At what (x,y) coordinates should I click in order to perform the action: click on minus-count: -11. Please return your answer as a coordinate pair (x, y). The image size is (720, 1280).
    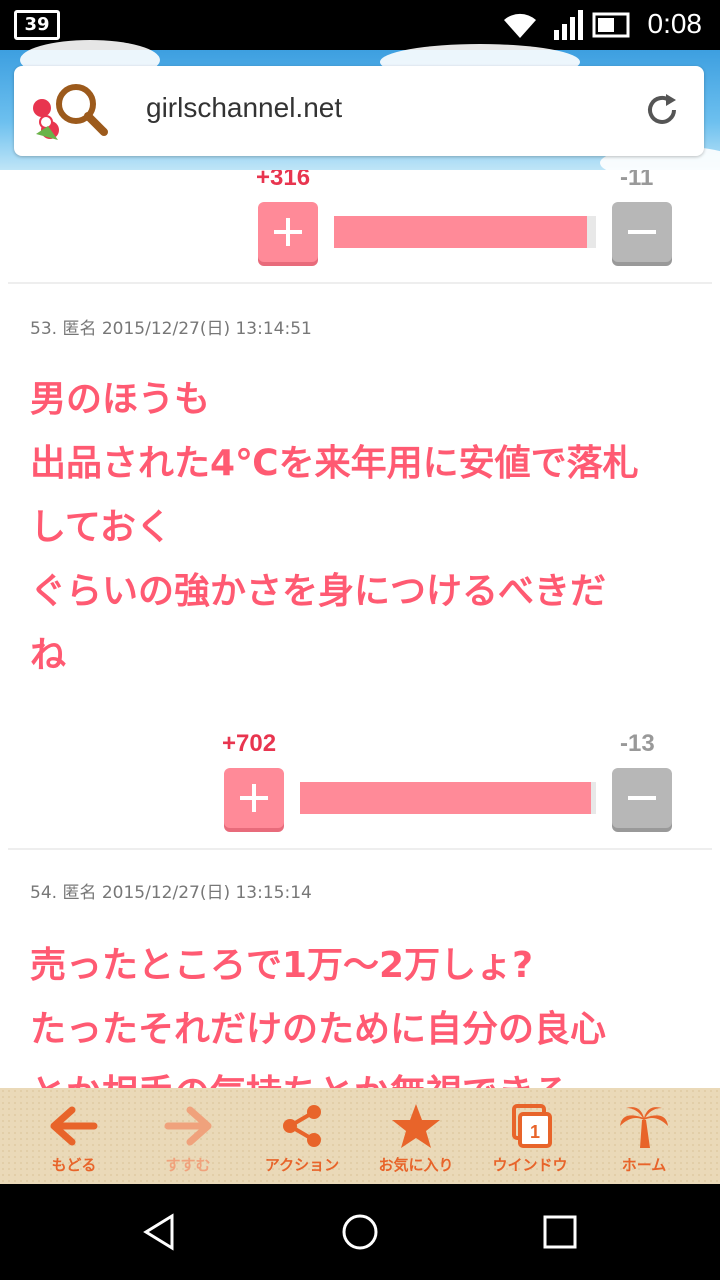
    Looking at the image, I should click on (637, 180).